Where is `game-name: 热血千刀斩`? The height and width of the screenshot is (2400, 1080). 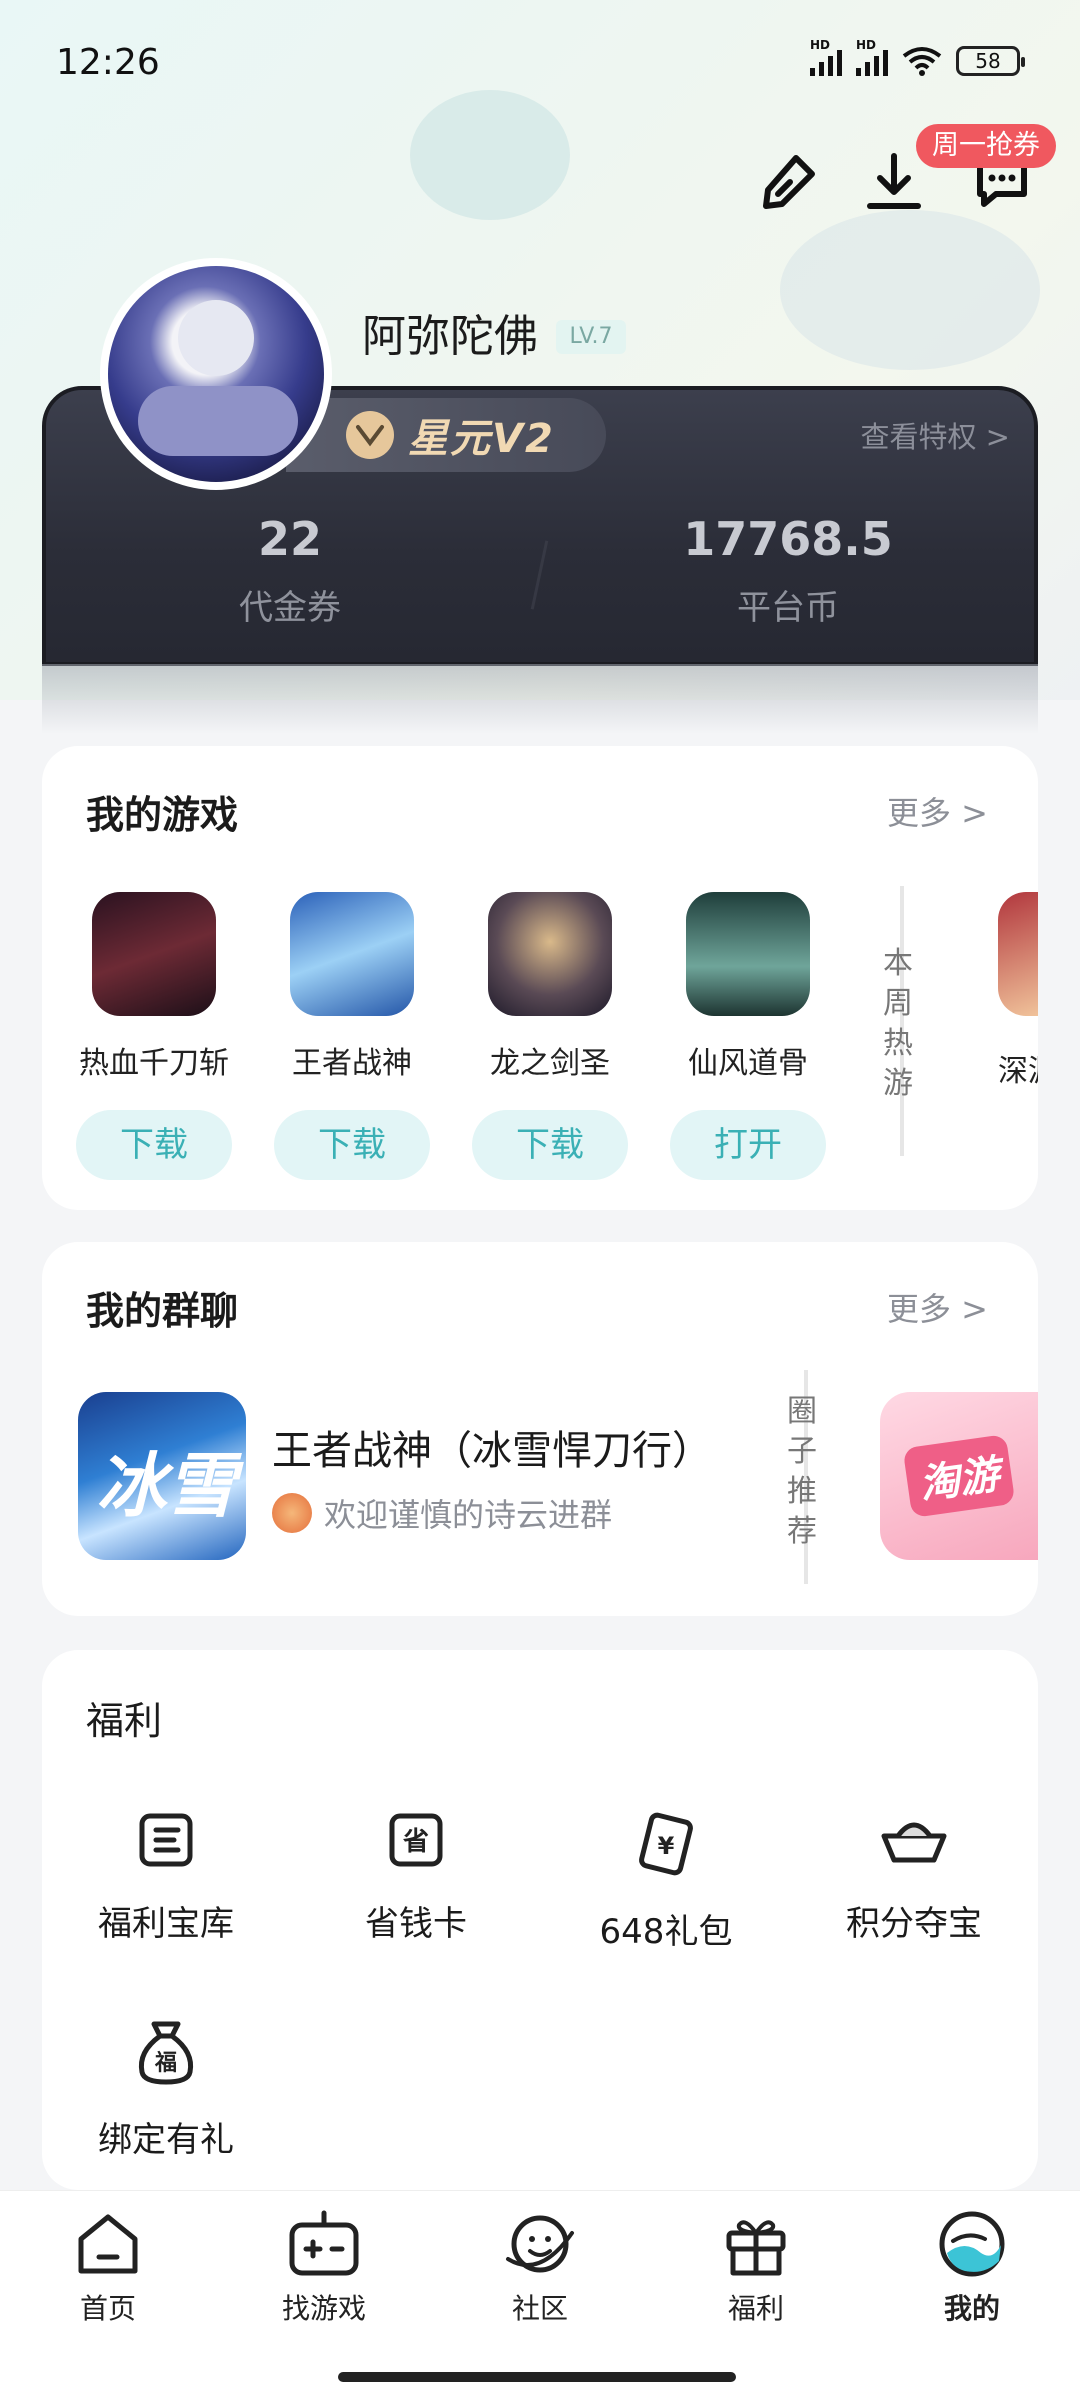 game-name: 热血千刀斩 is located at coordinates (154, 1063).